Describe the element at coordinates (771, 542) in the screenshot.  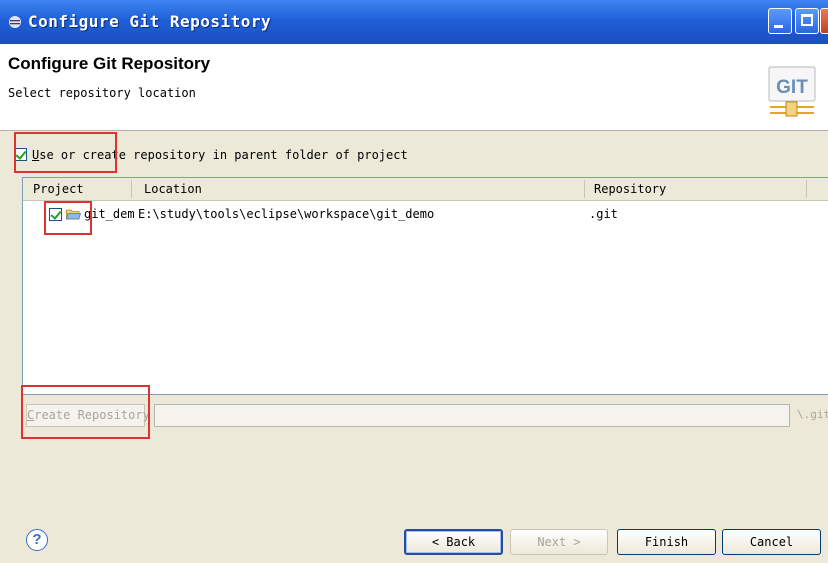
I see `cancel-button: Cancel` at that location.